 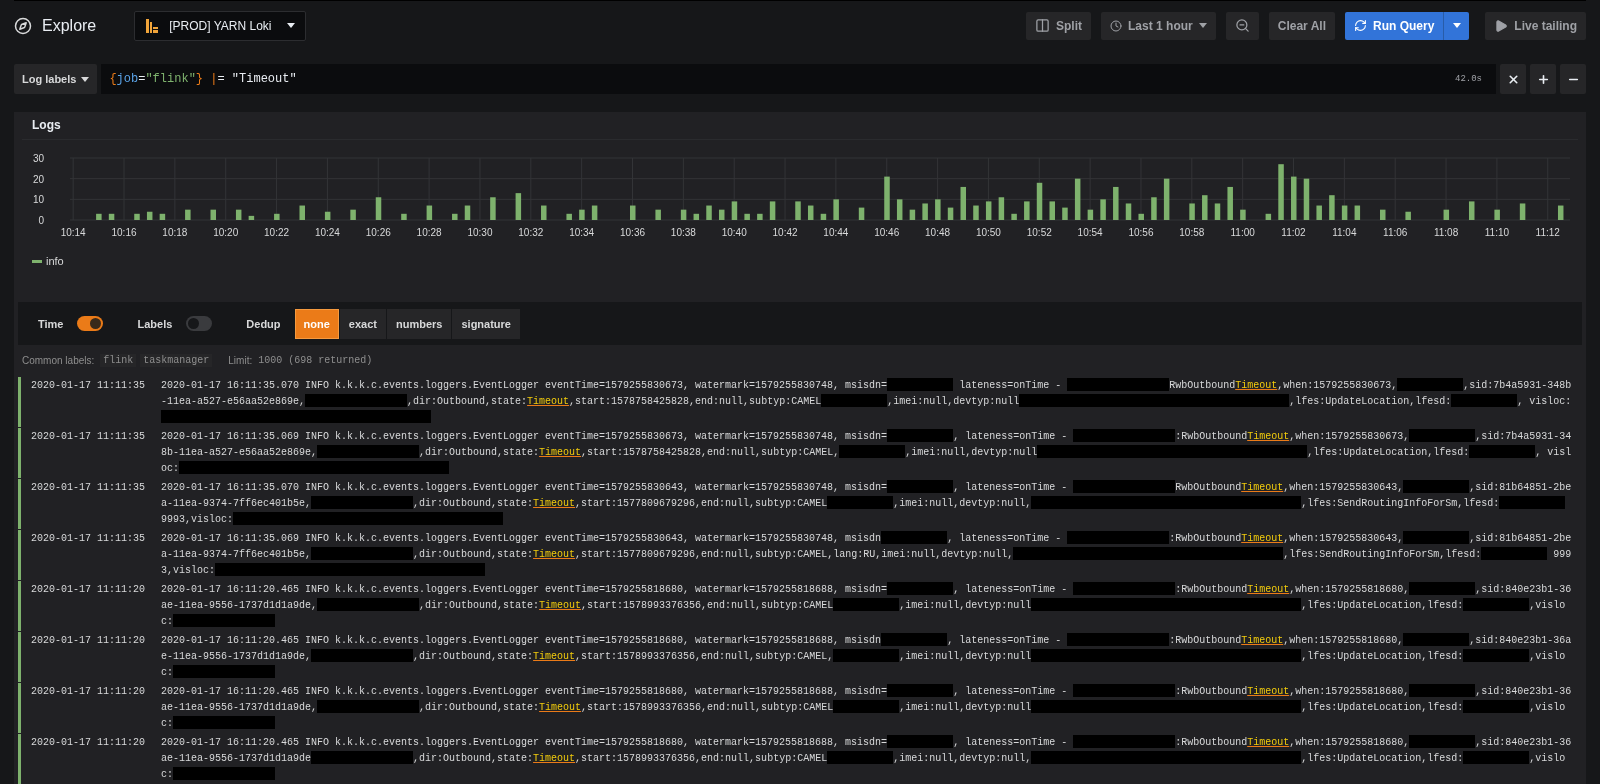 What do you see at coordinates (46, 125) in the screenshot?
I see `panel-title: Logs` at bounding box center [46, 125].